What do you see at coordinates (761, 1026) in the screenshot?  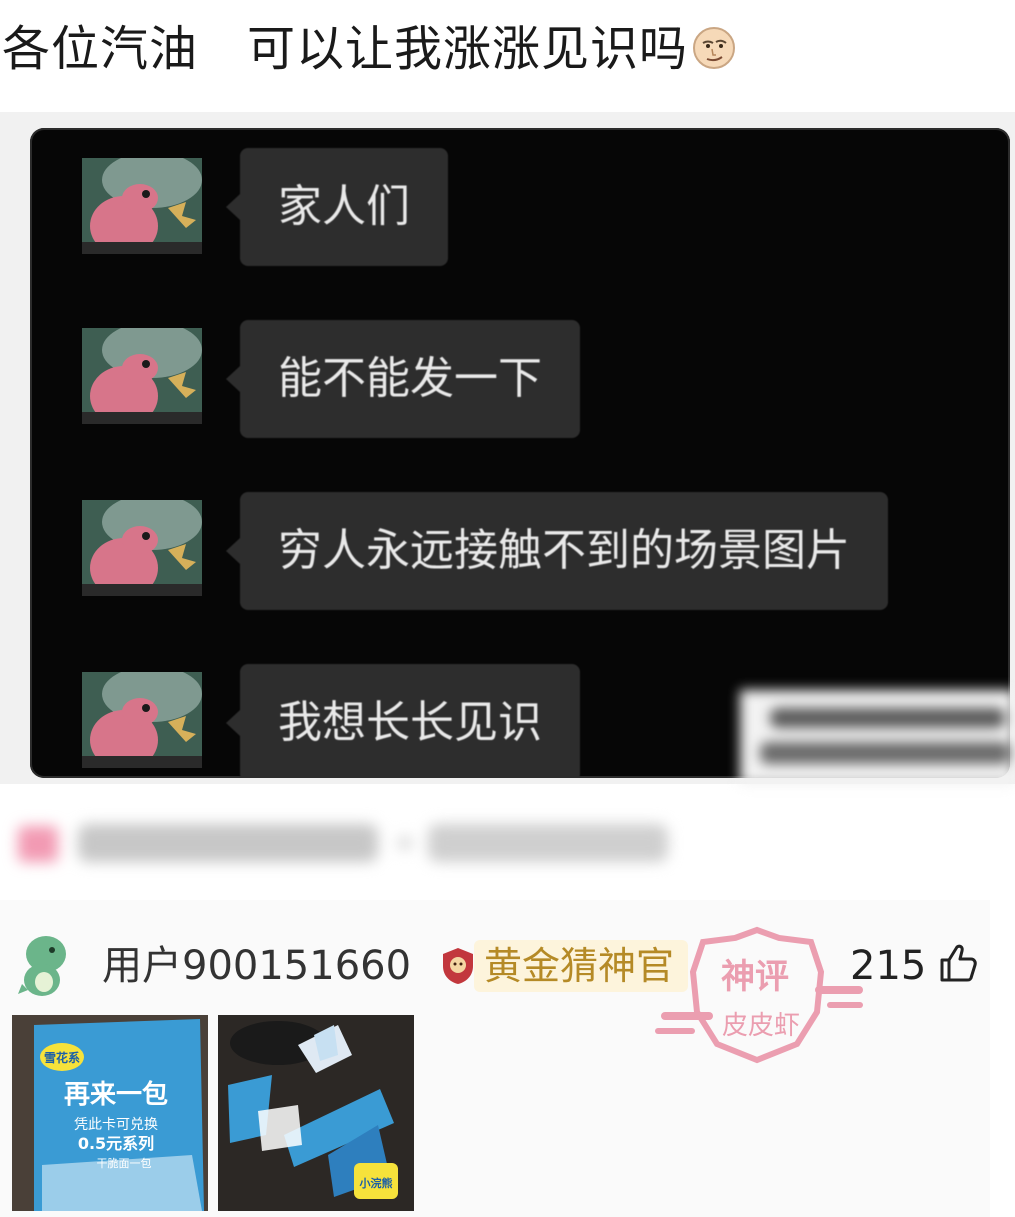 I see `stamp-line-2: 皮皮虾` at bounding box center [761, 1026].